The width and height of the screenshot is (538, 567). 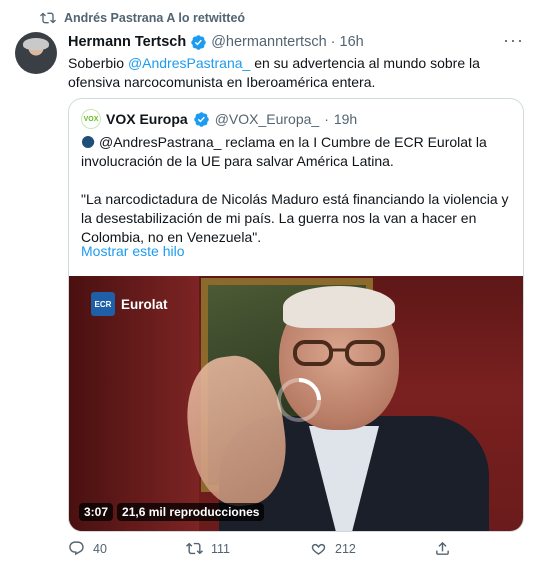 I want to click on retweet-button: 111, so click(x=208, y=548).